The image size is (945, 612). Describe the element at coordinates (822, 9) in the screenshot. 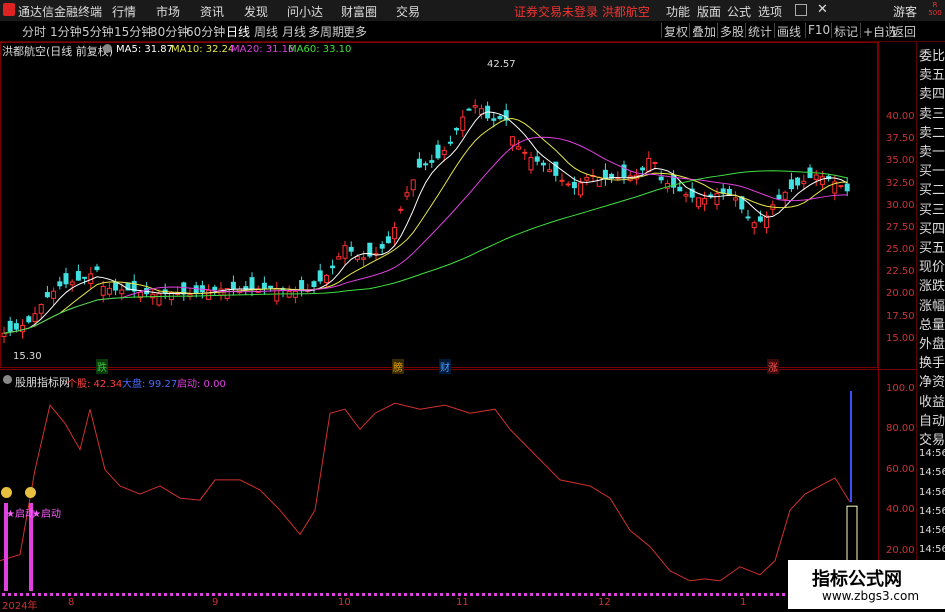

I see `close-icon: ✕` at that location.